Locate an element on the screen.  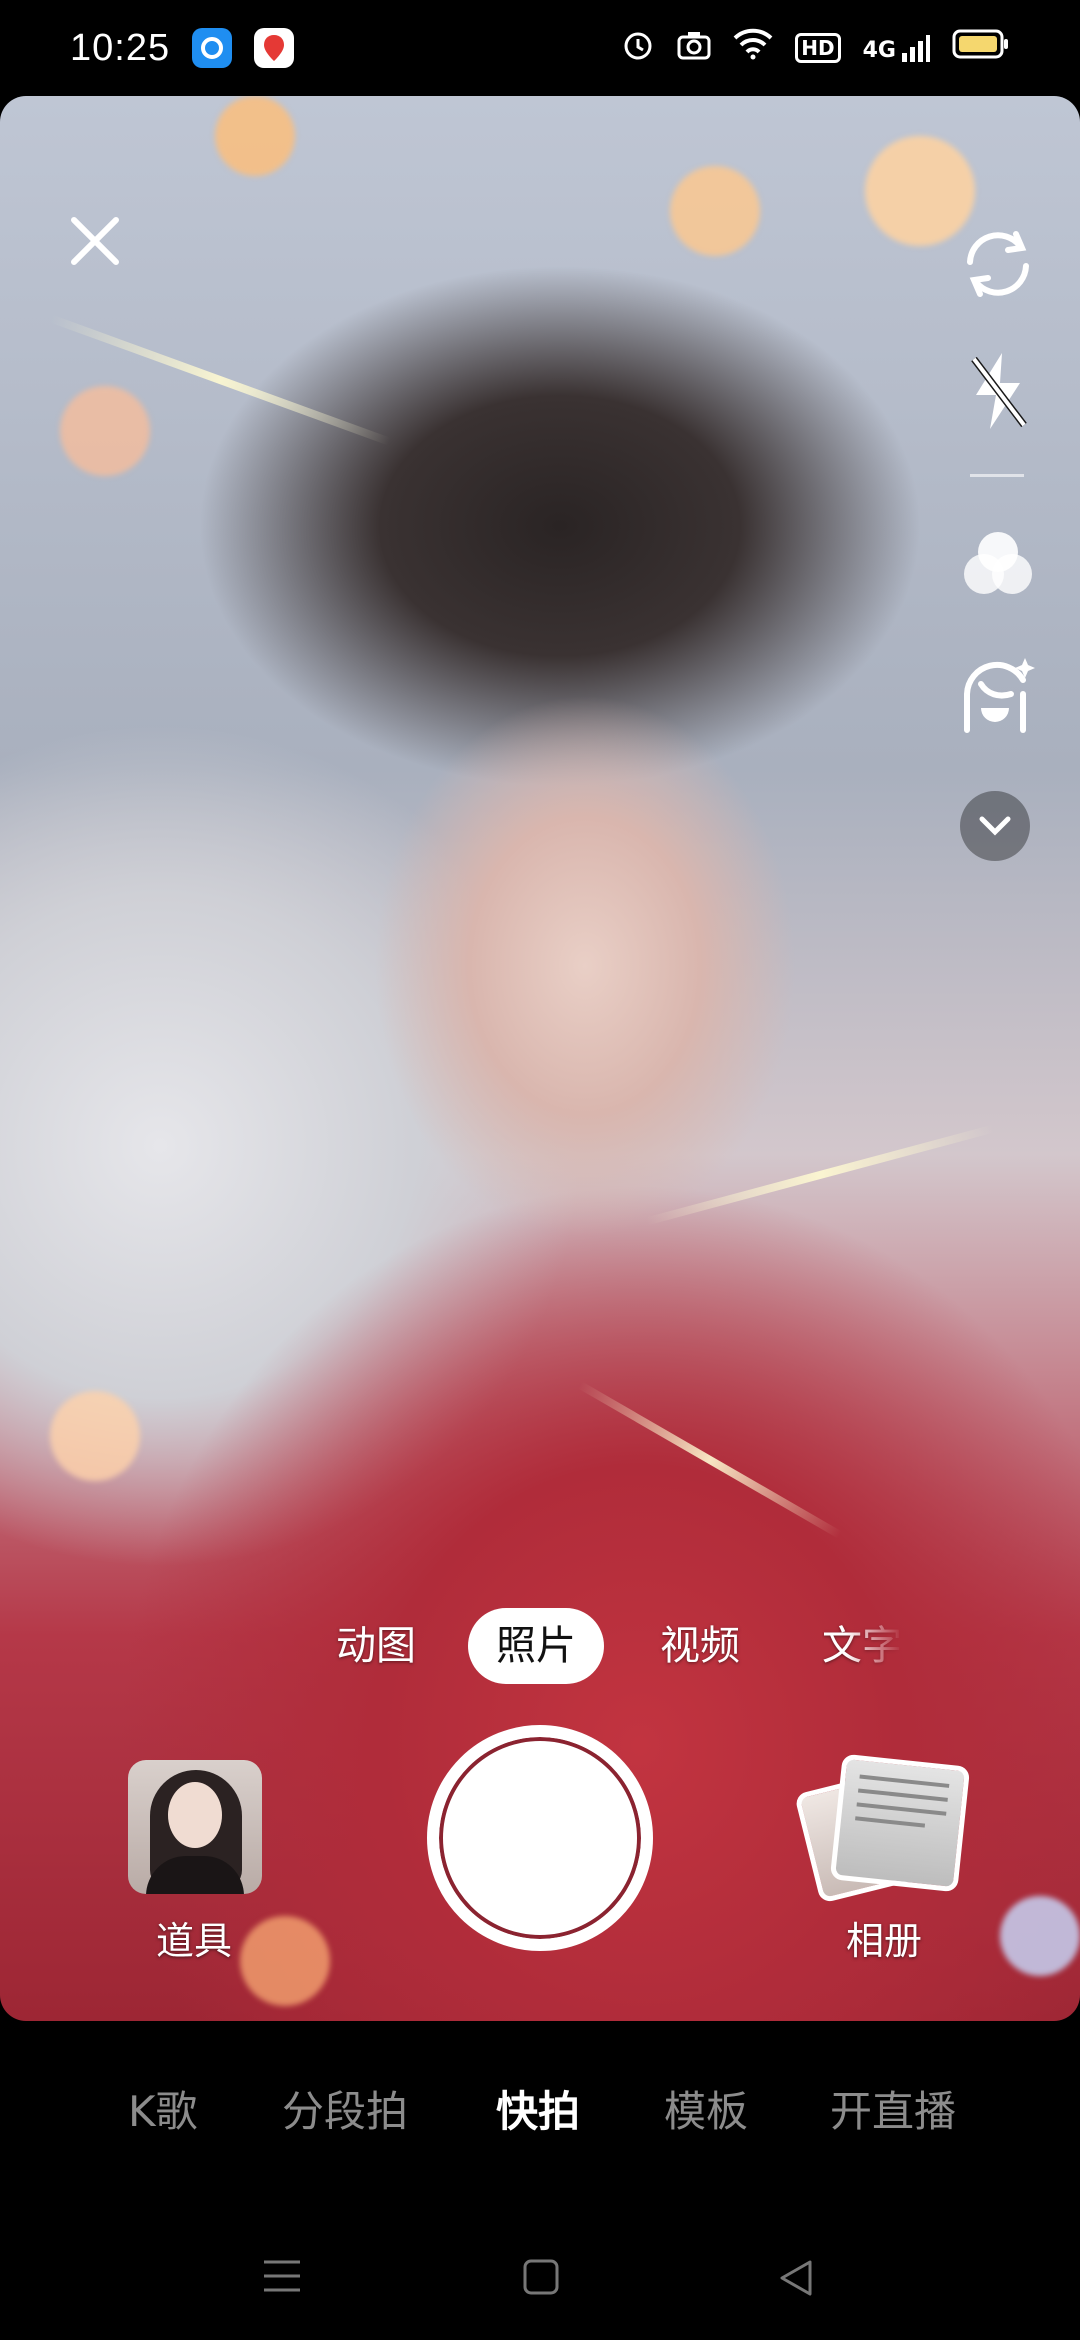
system-navigation-bar is located at coordinates (540, 2275).